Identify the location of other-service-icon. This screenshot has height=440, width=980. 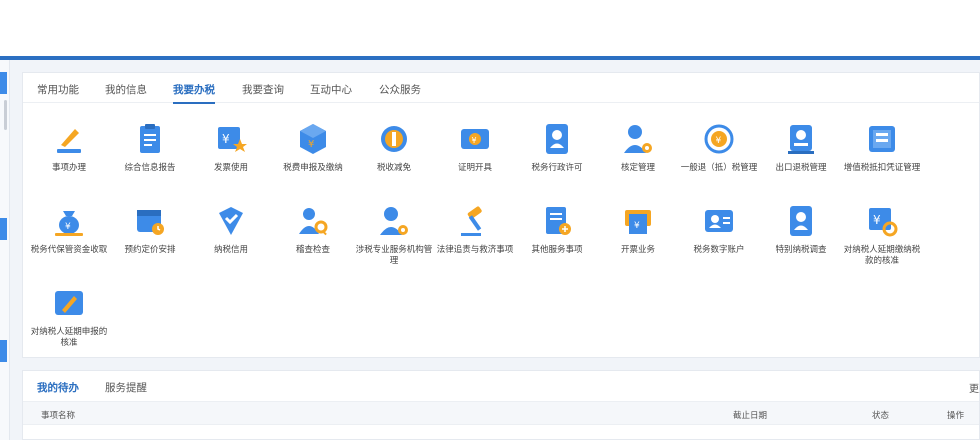
(558, 221).